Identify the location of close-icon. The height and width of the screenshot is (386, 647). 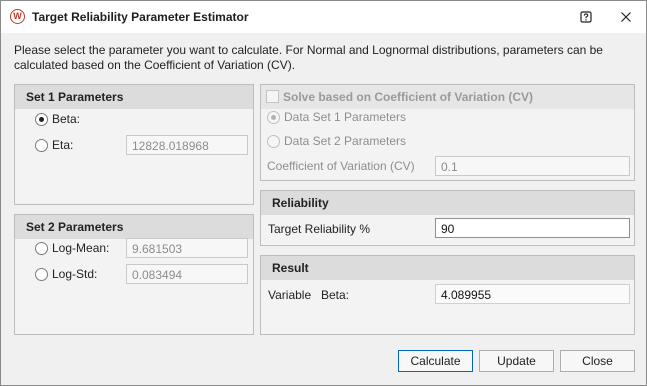
(626, 17).